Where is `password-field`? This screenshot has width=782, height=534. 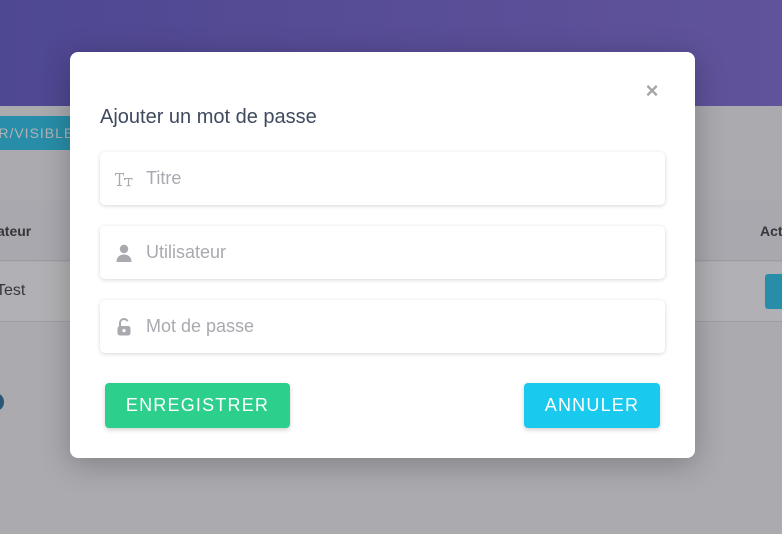 password-field is located at coordinates (382, 326).